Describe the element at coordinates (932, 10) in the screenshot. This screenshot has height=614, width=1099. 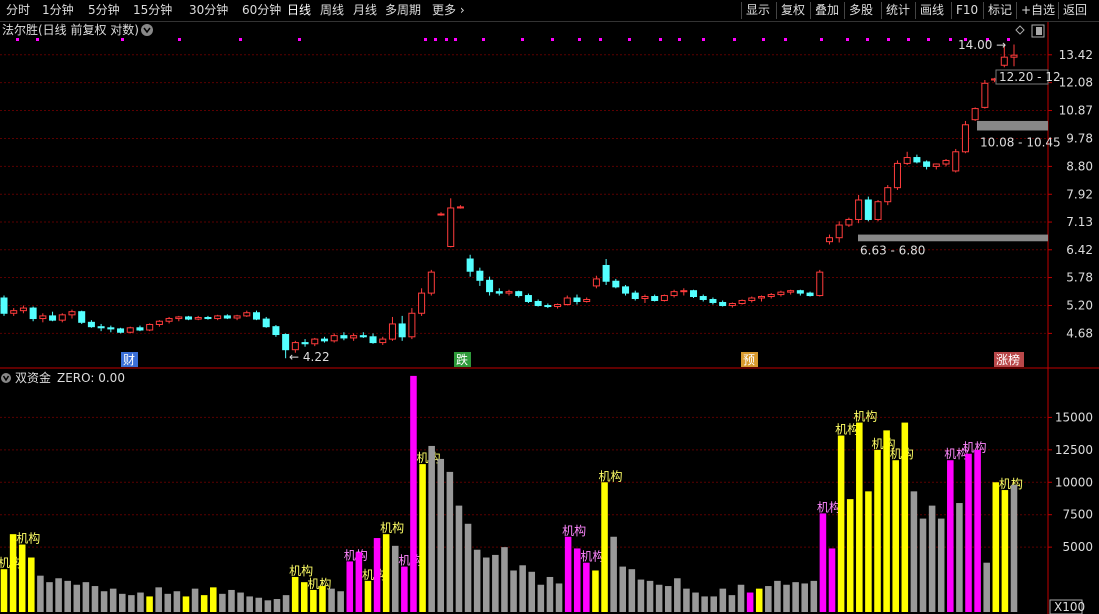
I see `toolbar-button-5: 画线` at that location.